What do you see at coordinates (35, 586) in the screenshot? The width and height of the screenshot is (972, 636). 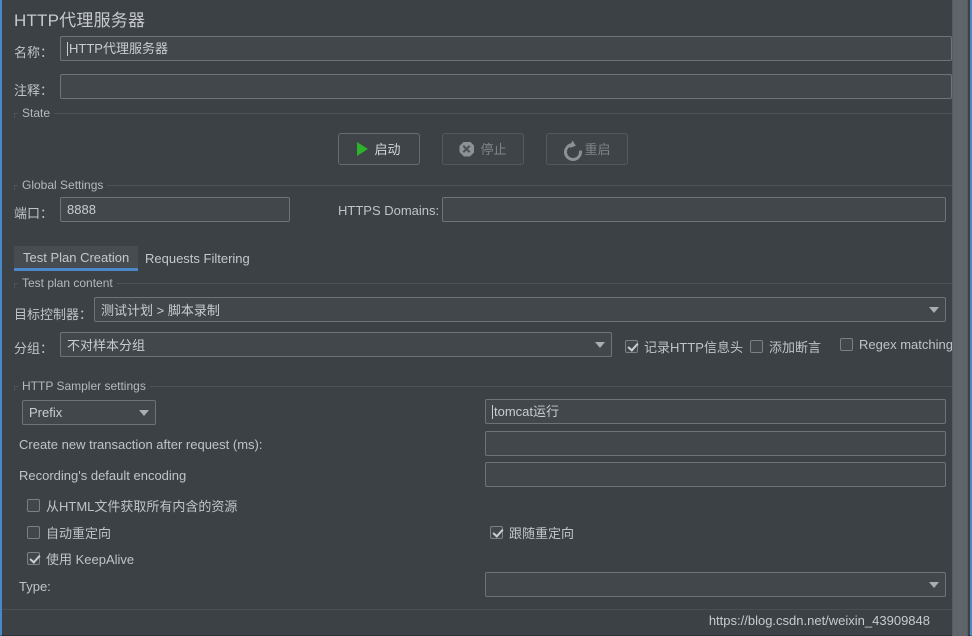 I see `type-label: Type:` at bounding box center [35, 586].